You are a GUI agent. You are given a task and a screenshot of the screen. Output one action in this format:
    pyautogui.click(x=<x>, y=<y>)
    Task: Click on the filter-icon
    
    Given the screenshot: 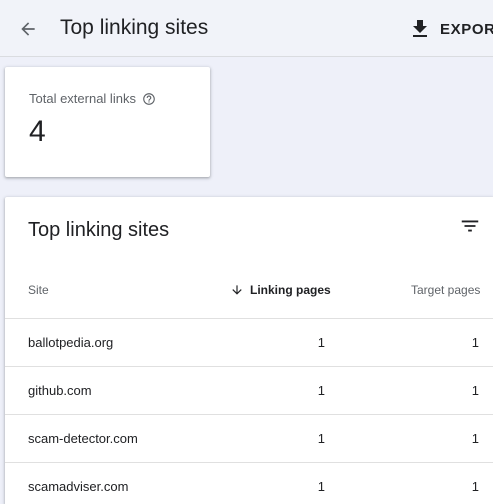 What is the action you would take?
    pyautogui.click(x=470, y=226)
    